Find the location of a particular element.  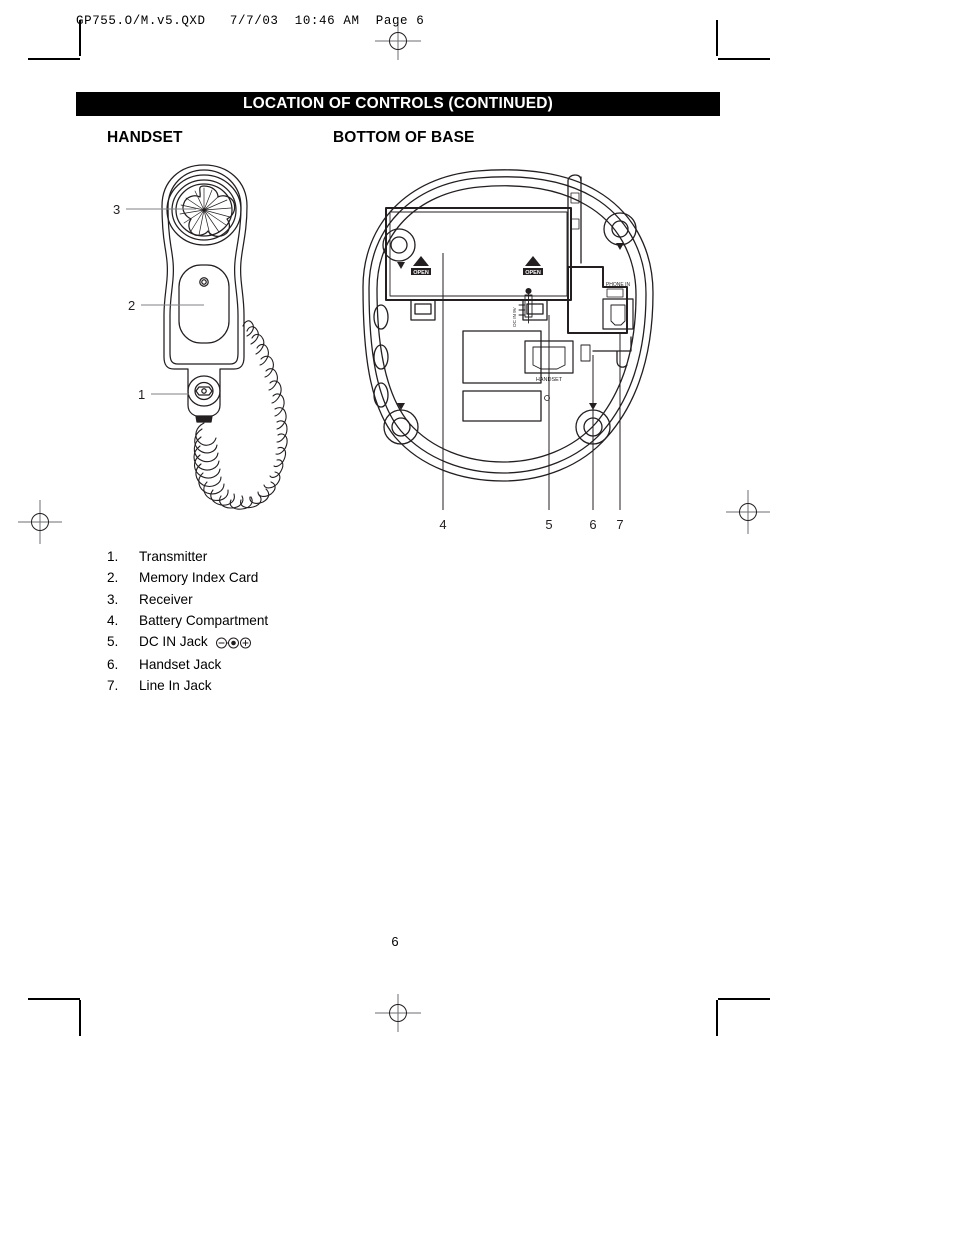

dc-polarity-symbol-icon is located at coordinates (233, 641).